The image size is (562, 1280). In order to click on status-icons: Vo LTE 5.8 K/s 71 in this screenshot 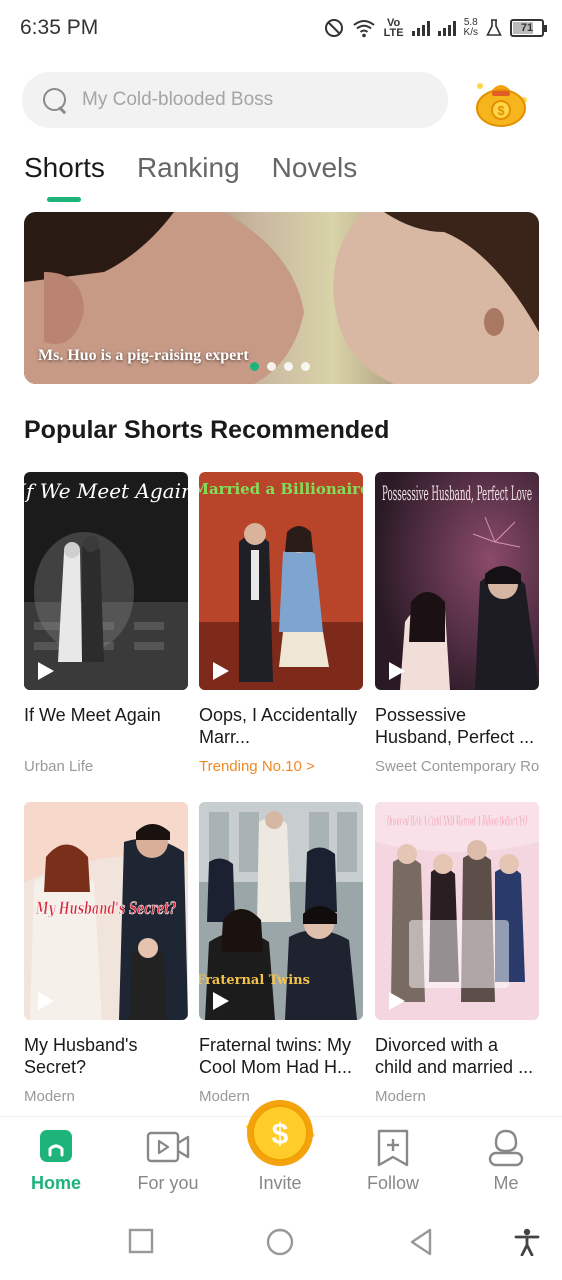, I will do `click(435, 28)`.